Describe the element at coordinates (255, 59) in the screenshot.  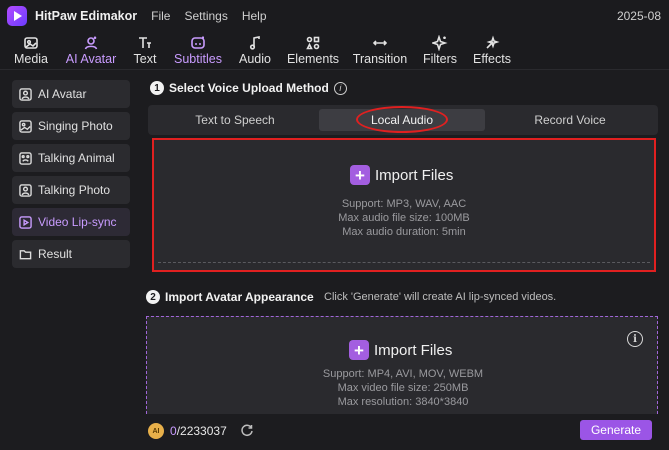
I see `tool-audio-label: Audio` at that location.